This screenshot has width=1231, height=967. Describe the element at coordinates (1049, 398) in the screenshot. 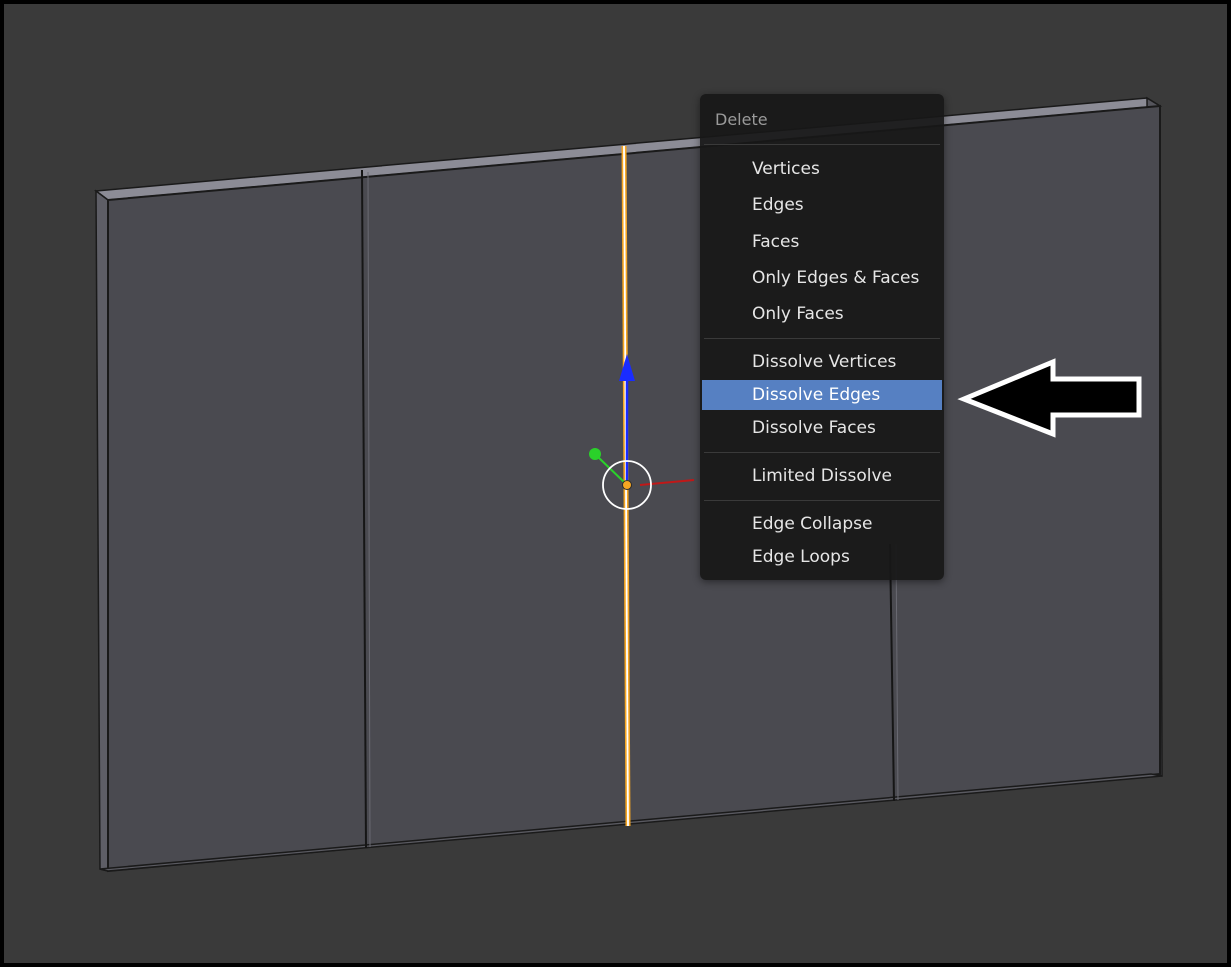

I see `left-arrow-icon` at that location.